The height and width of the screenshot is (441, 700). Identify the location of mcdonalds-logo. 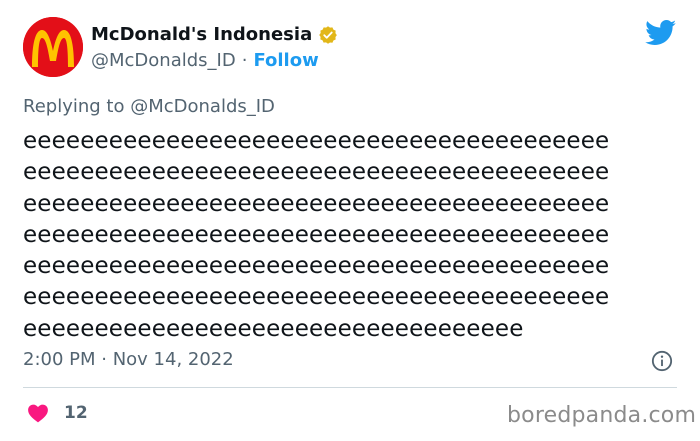
(53, 47).